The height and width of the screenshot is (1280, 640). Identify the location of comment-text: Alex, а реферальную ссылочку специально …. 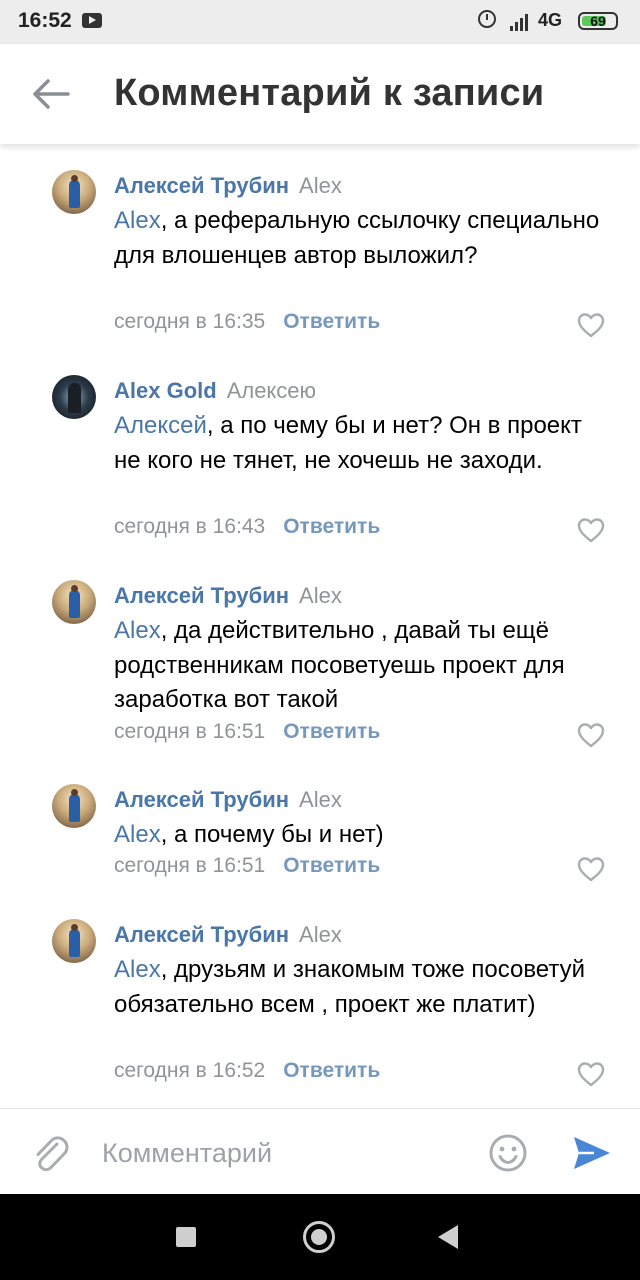
(357, 238).